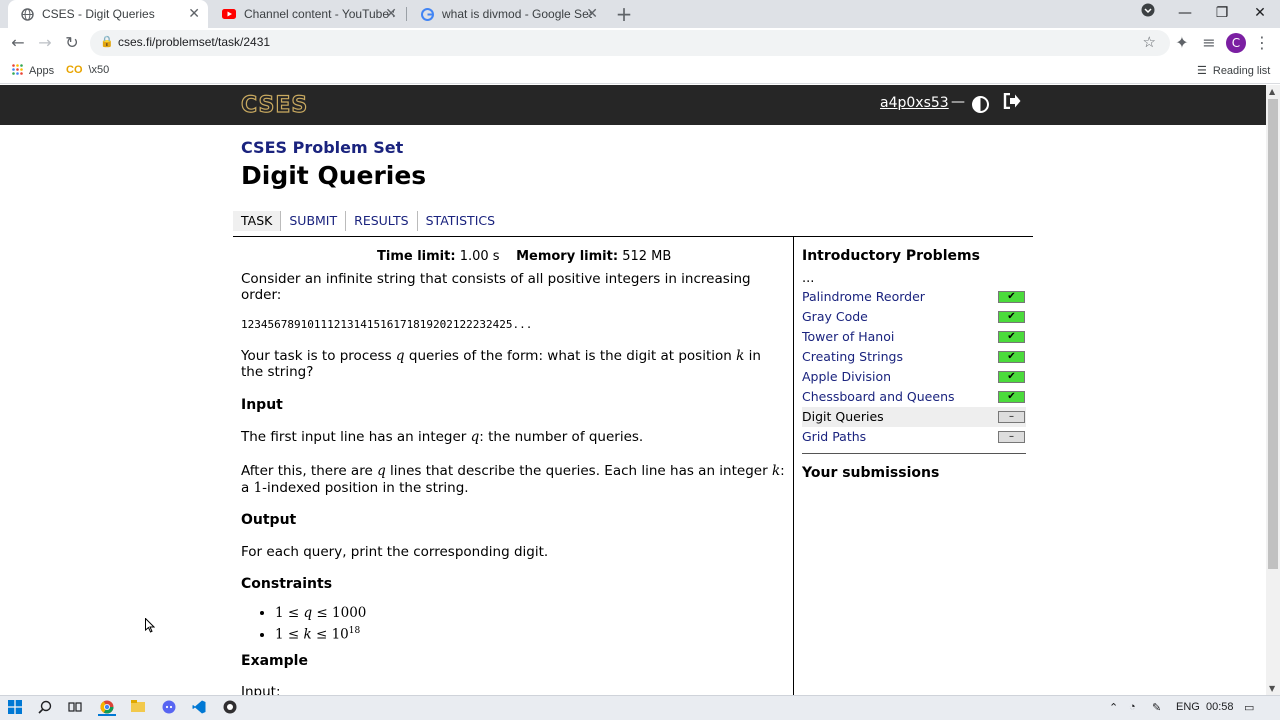  What do you see at coordinates (320, 614) in the screenshot?
I see `constraint-item: 1 ≤ q ≤ 1000` at bounding box center [320, 614].